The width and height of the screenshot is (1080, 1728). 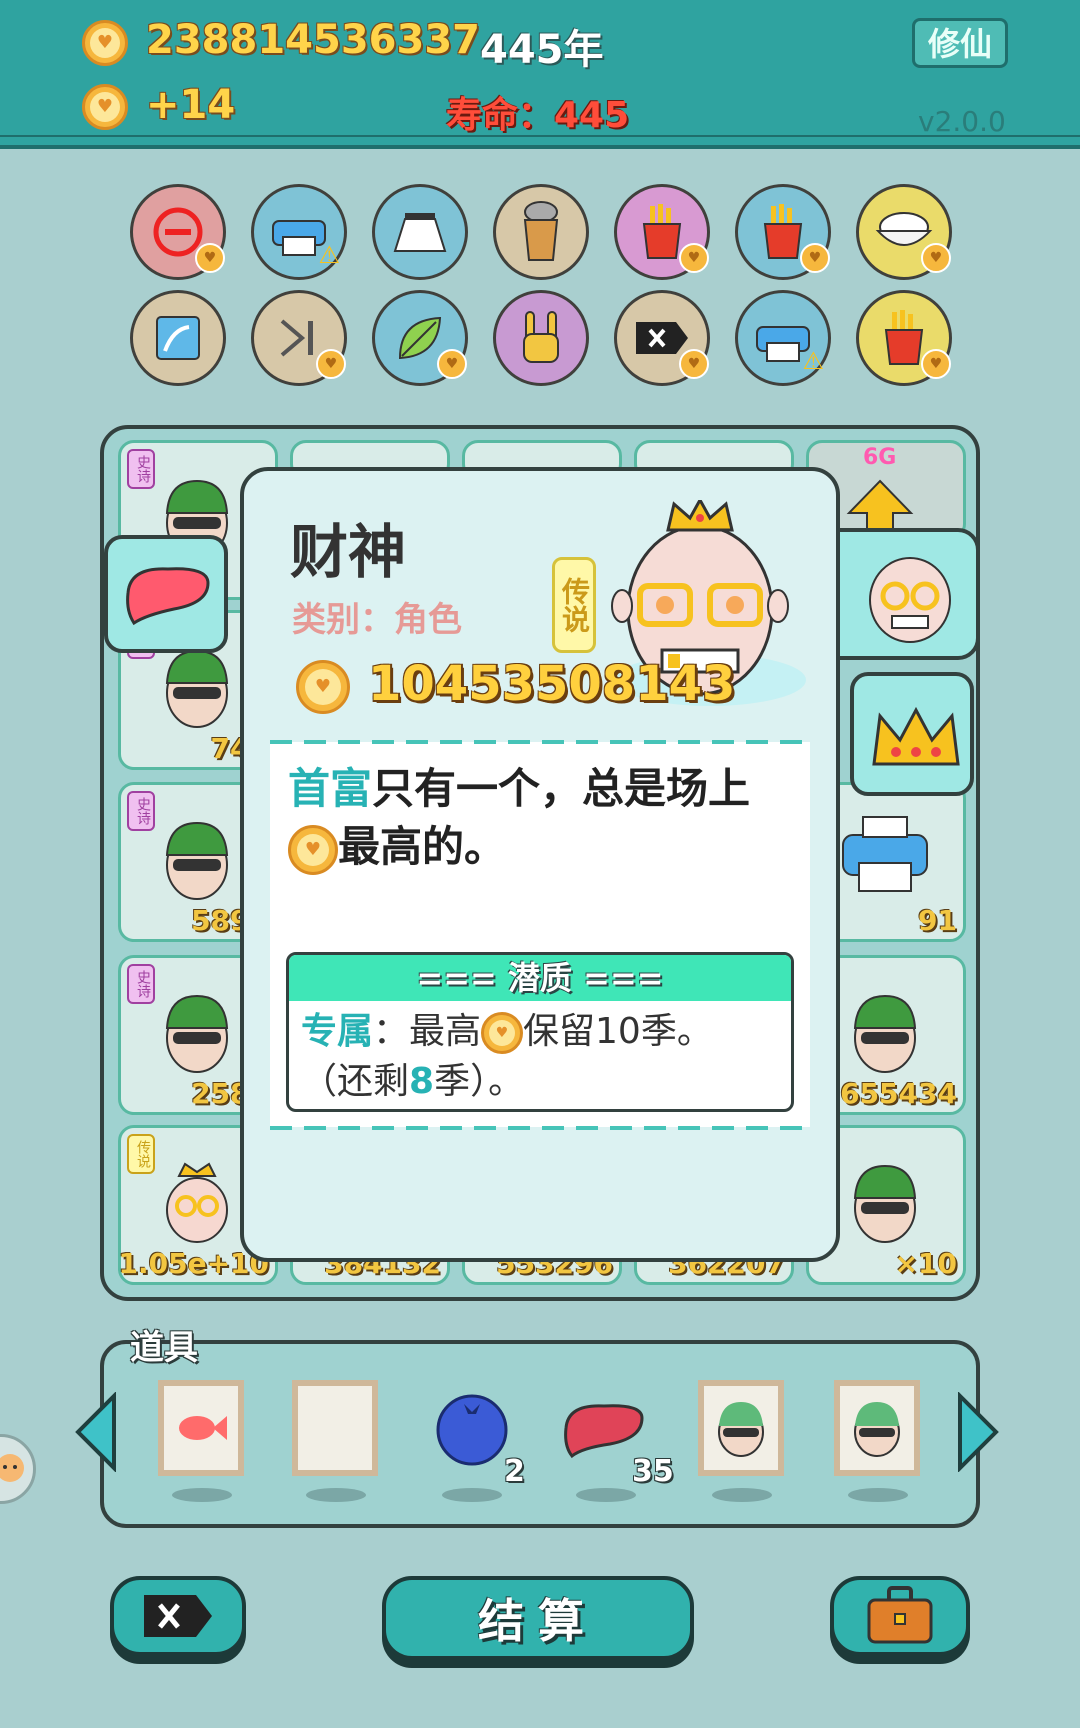 I want to click on skirt-icon, so click(x=420, y=232).